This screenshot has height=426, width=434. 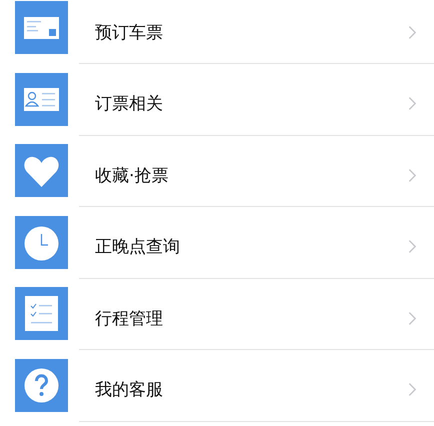 What do you see at coordinates (129, 104) in the screenshot?
I see `menu-label: 订票相关` at bounding box center [129, 104].